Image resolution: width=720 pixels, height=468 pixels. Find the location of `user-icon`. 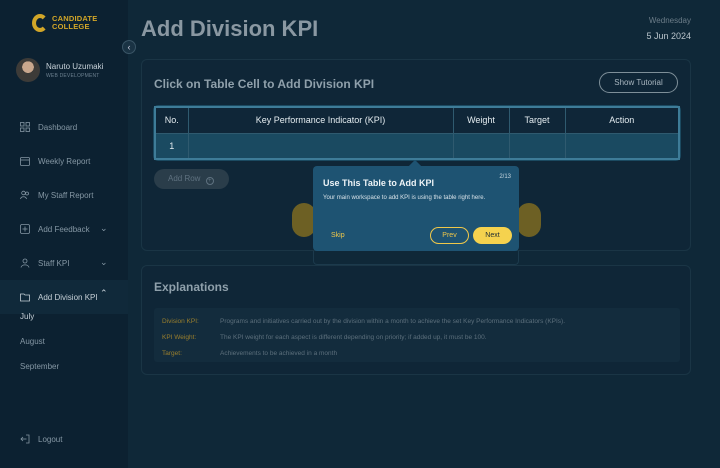

user-icon is located at coordinates (25, 263).